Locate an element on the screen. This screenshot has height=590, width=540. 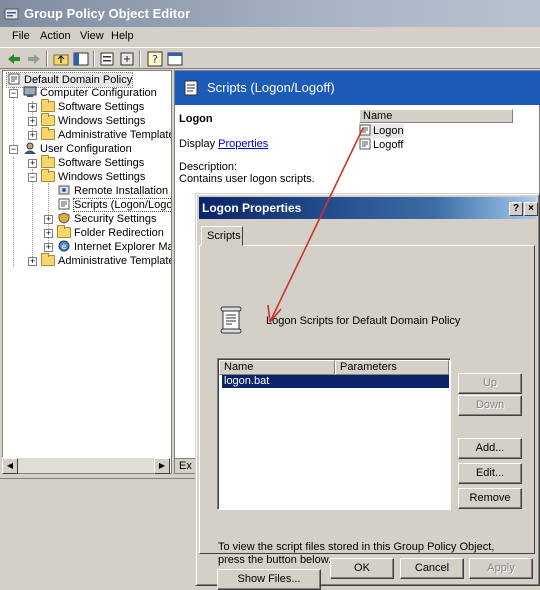
help-icon: ? is located at coordinates (155, 59).